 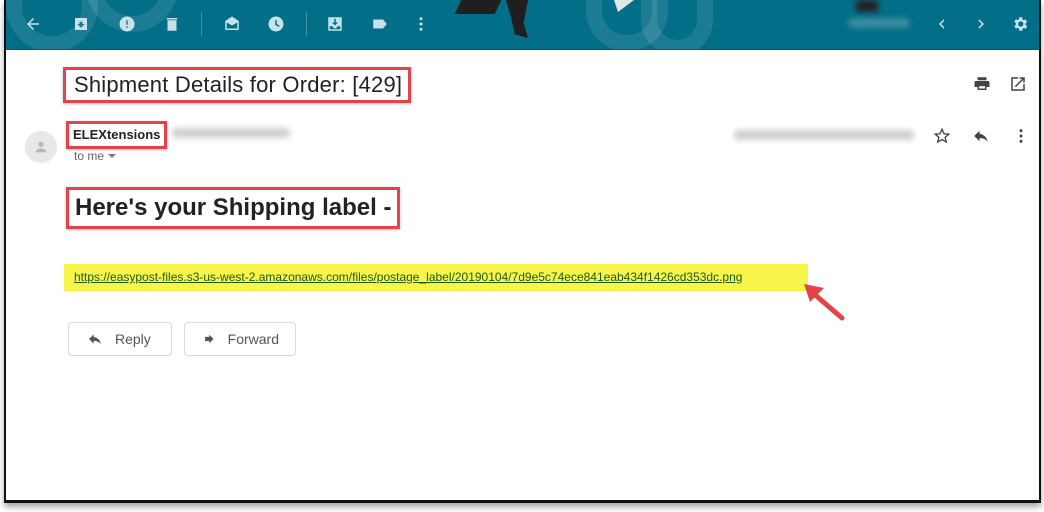 I want to click on sender-email-redacted, so click(x=231, y=133).